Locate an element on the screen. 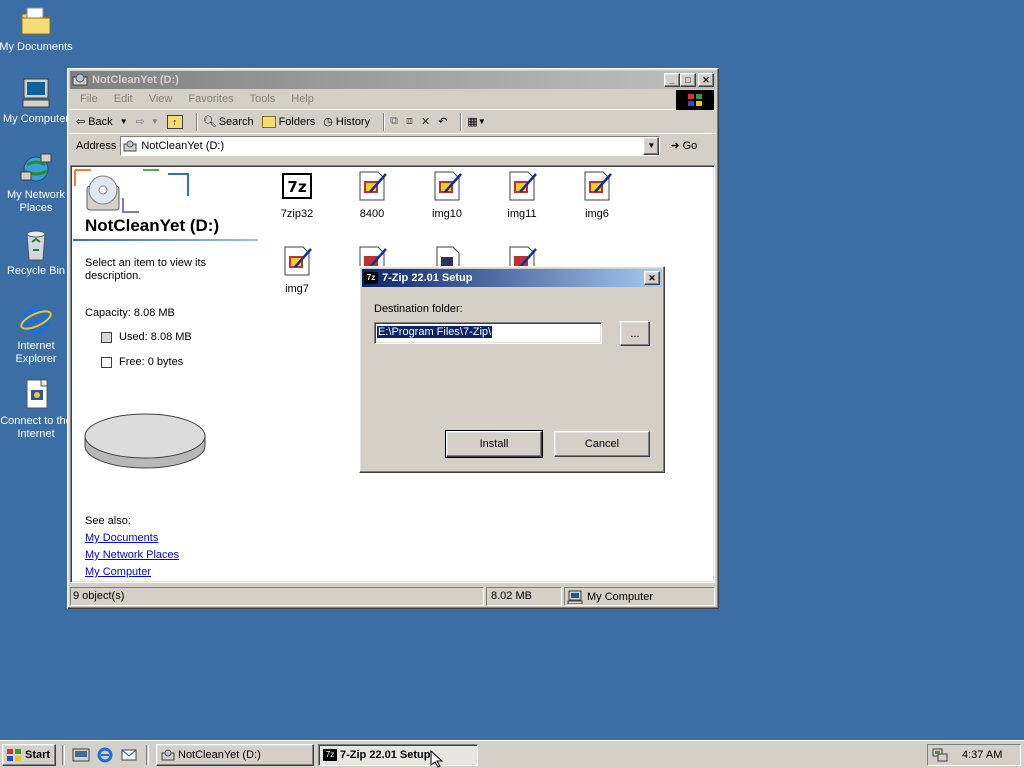 This screenshot has height=768, width=1024. menu-help: Help is located at coordinates (302, 99).